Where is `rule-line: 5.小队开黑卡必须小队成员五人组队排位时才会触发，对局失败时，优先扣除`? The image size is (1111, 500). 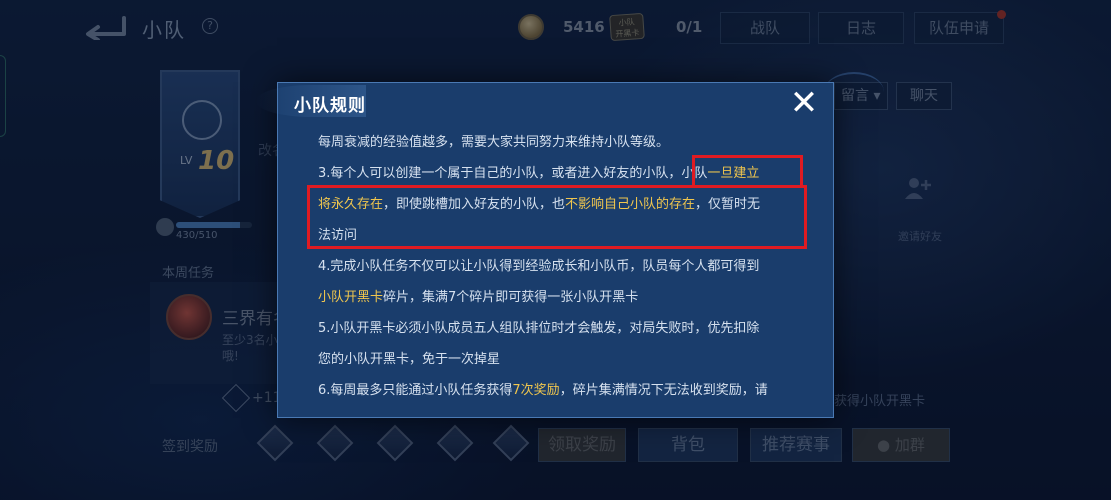
rule-line: 5.小队开黑卡必须小队成员五人组队排位时才会触发，对局失败时，优先扣除 is located at coordinates (563, 328).